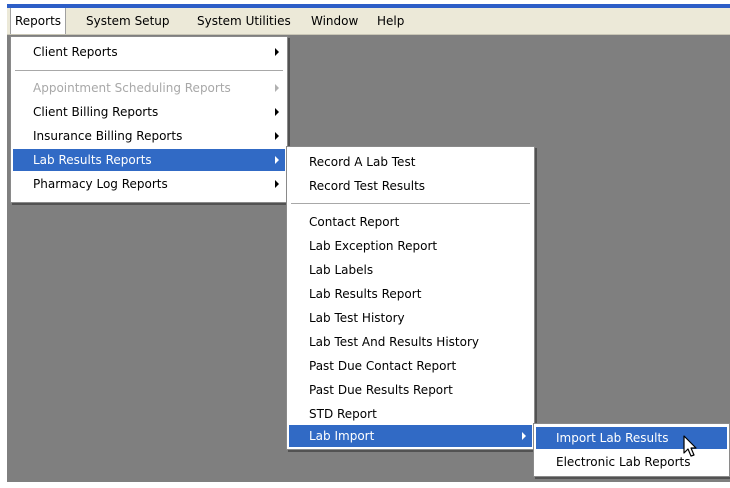 The height and width of the screenshot is (488, 730). I want to click on menu-item-record-a-lab-test: Record A Lab Test, so click(410, 162).